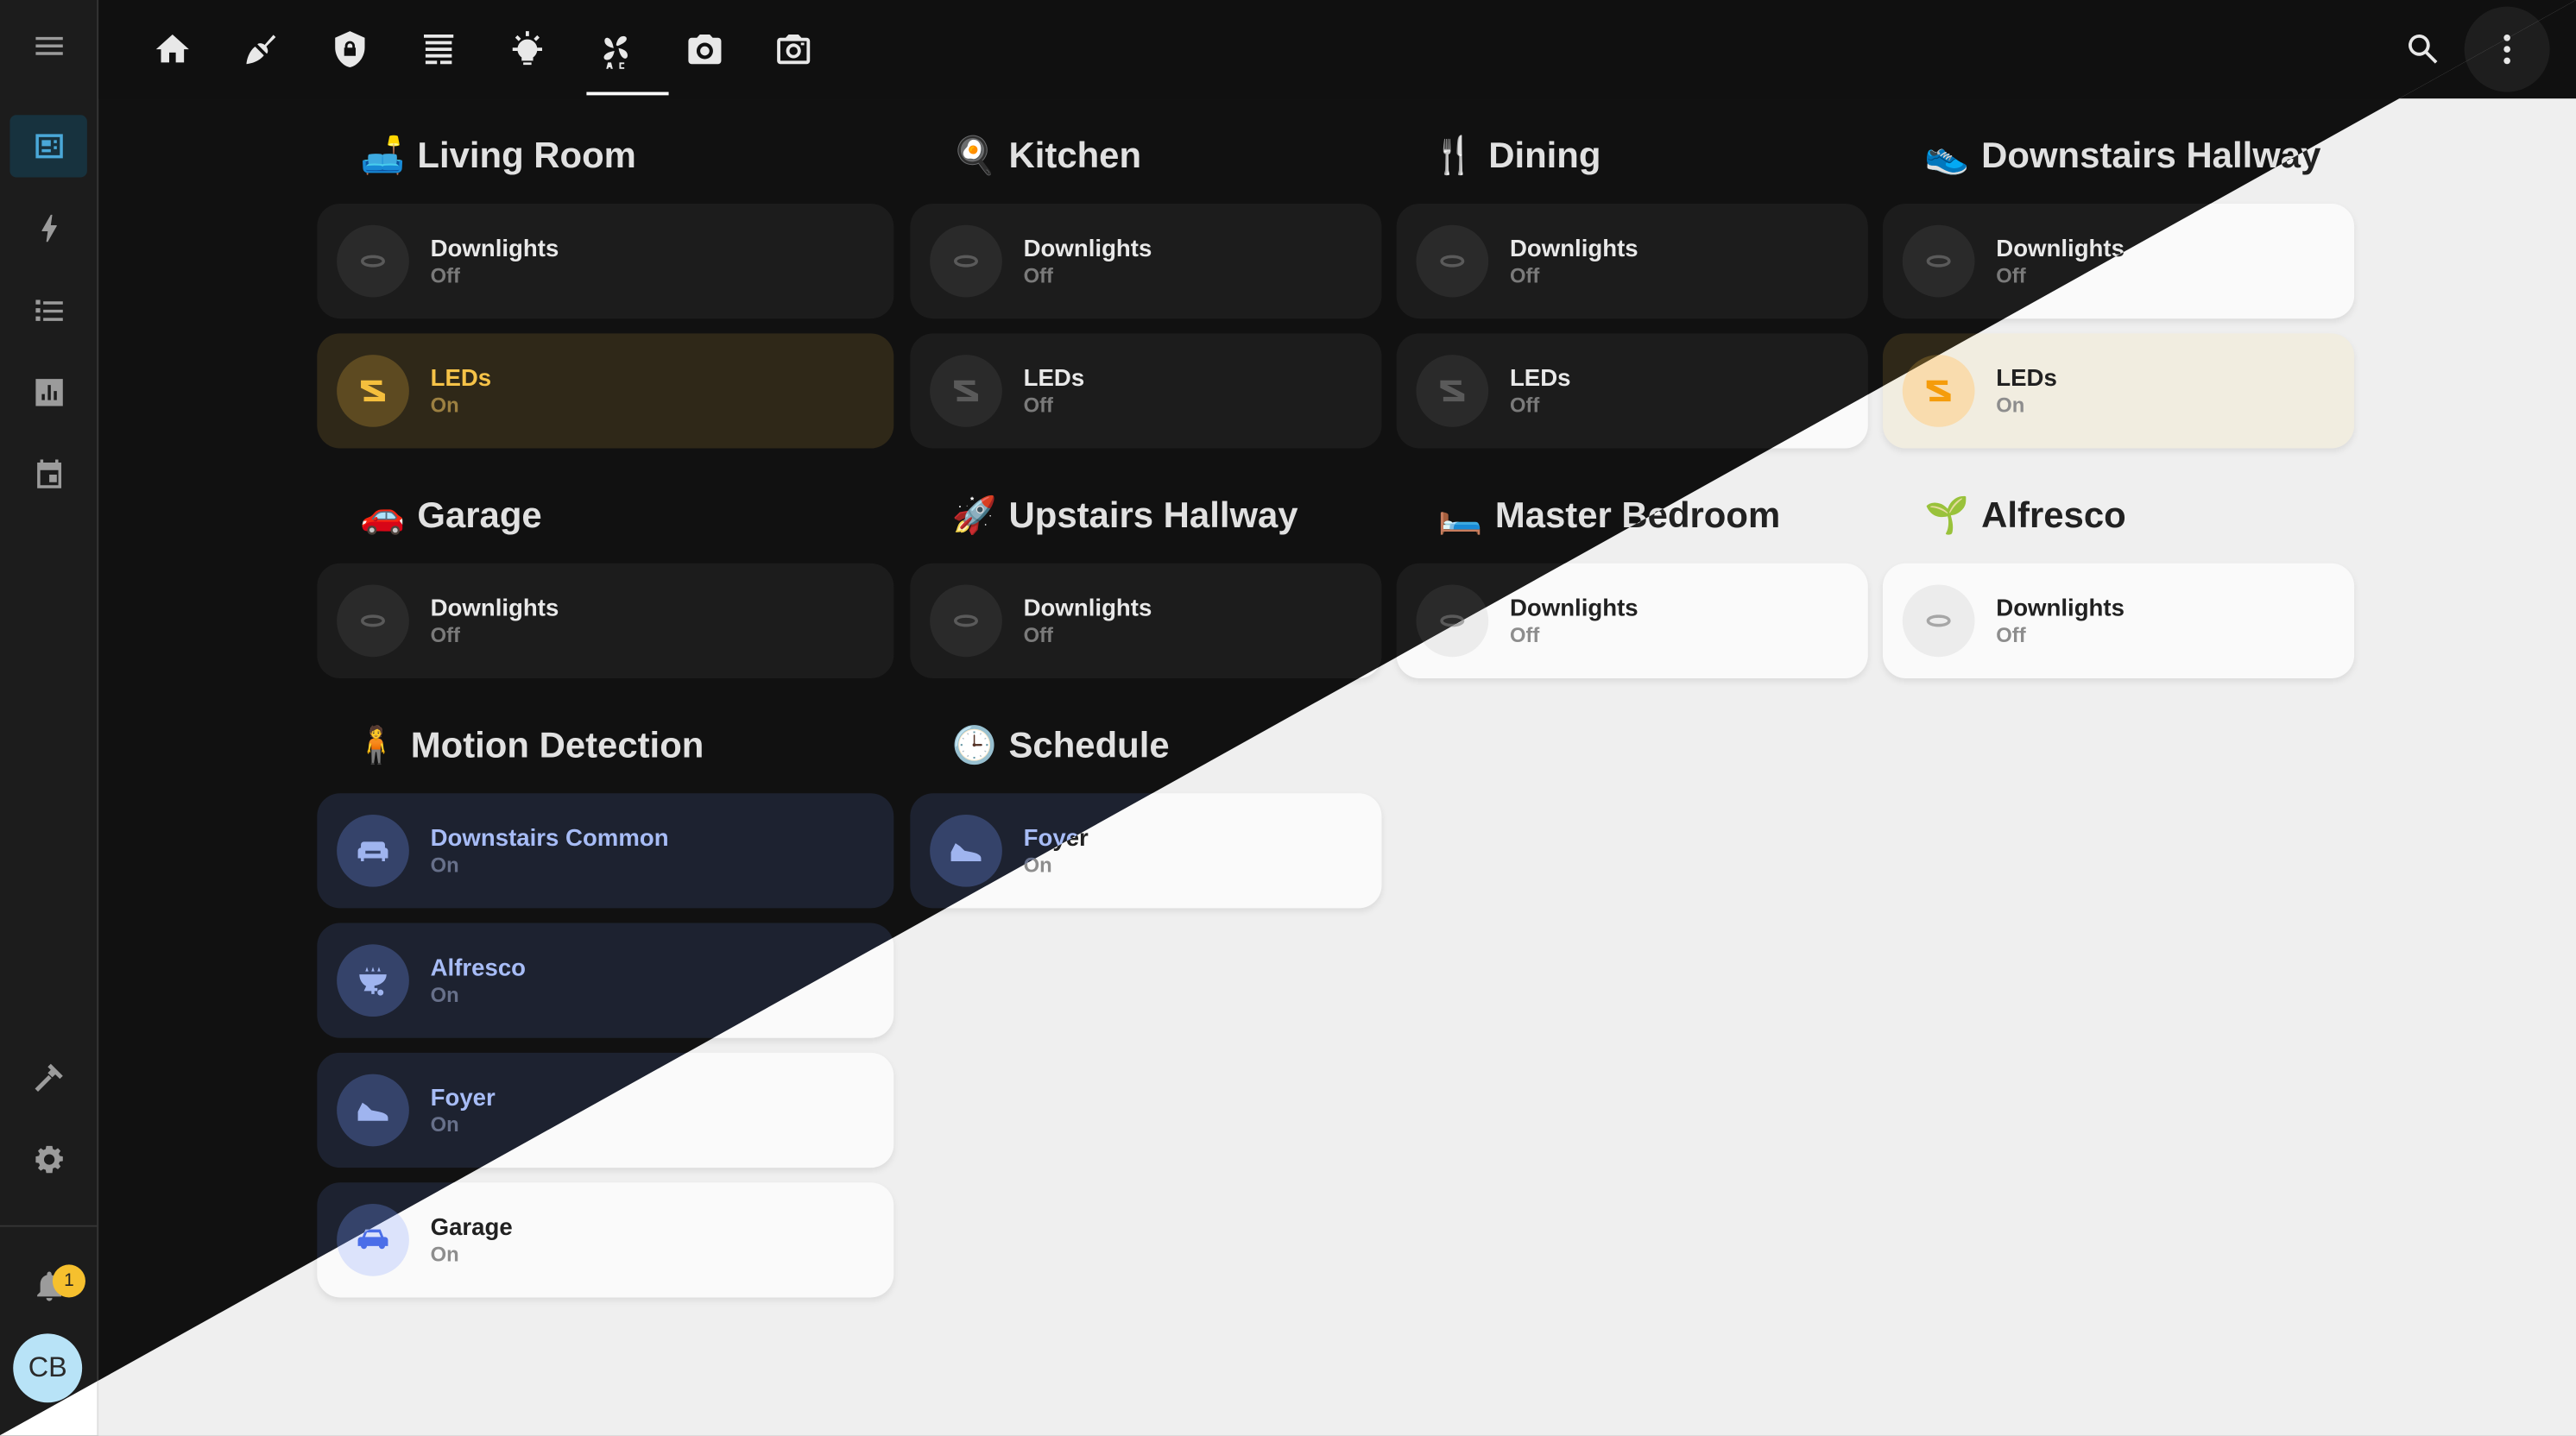 The image size is (2576, 1436). Describe the element at coordinates (478, 969) in the screenshot. I see `card-name: Alfresco` at that location.